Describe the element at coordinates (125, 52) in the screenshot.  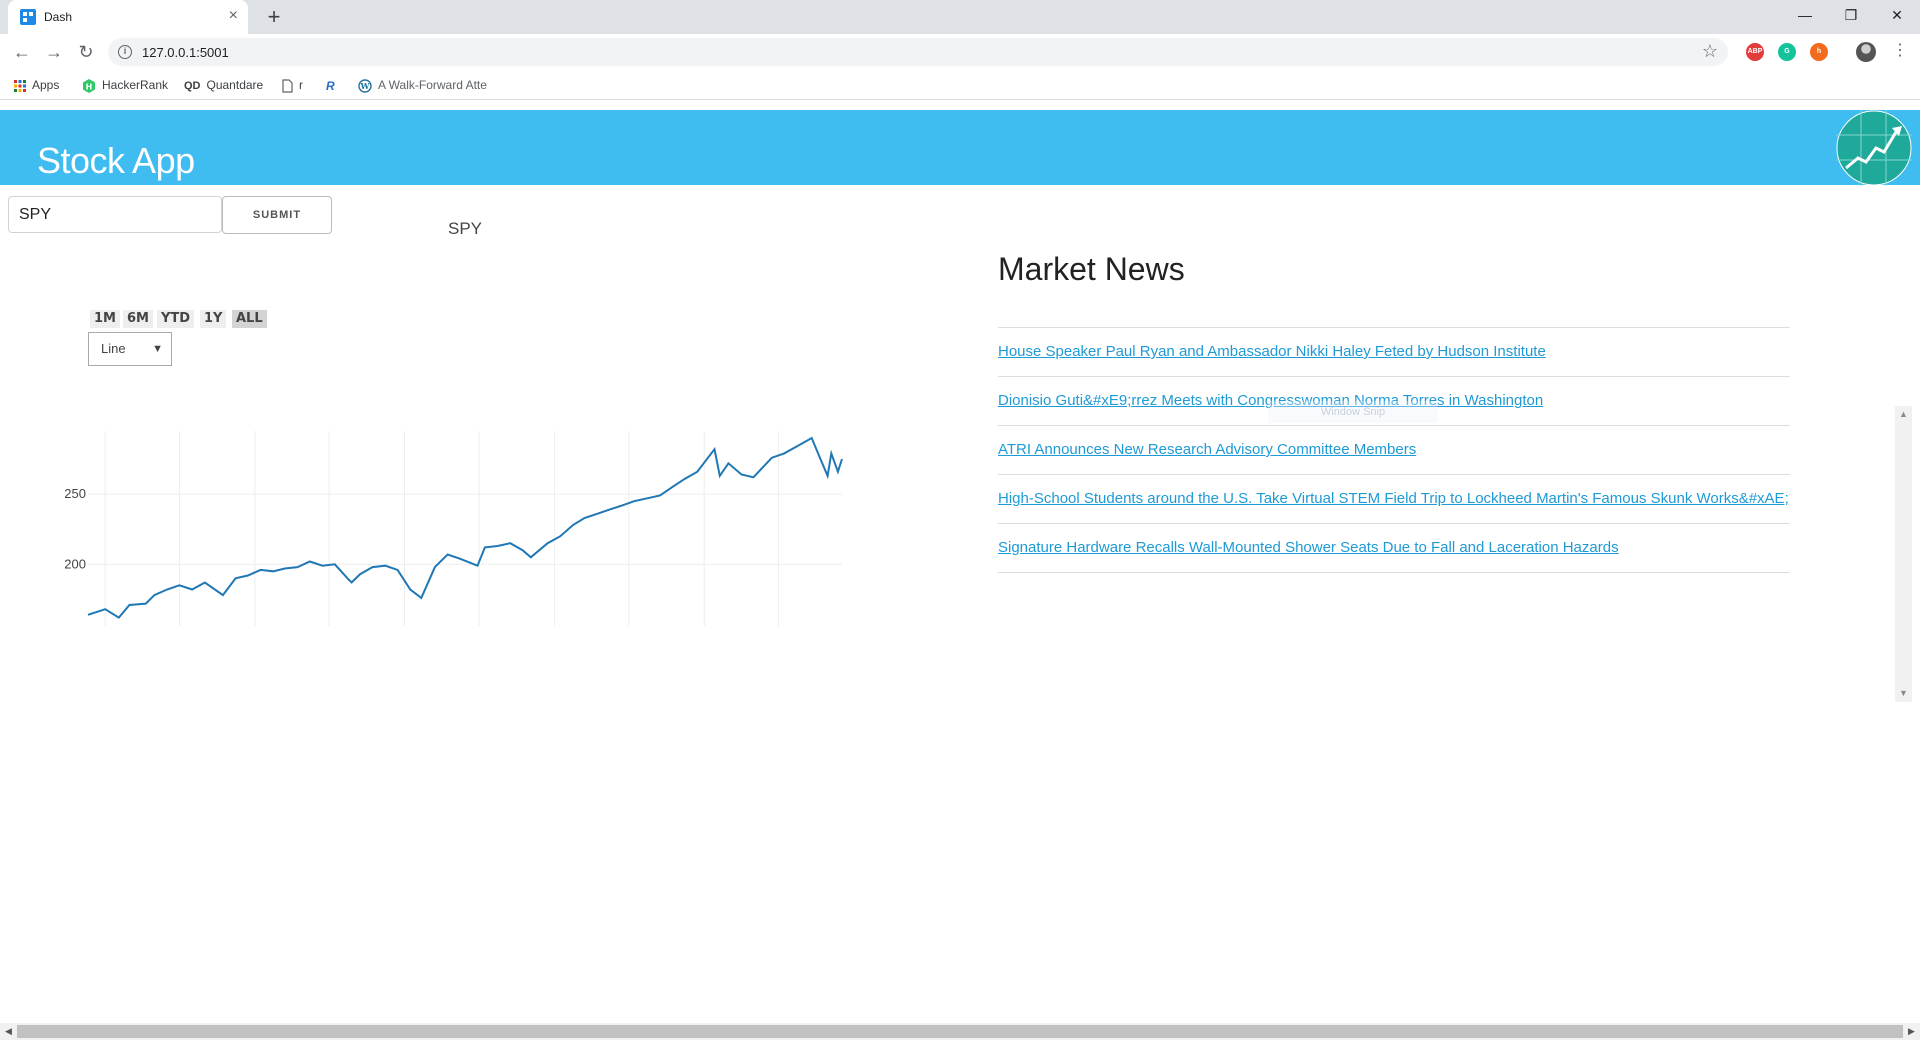
I see `site-info-icon: i` at that location.